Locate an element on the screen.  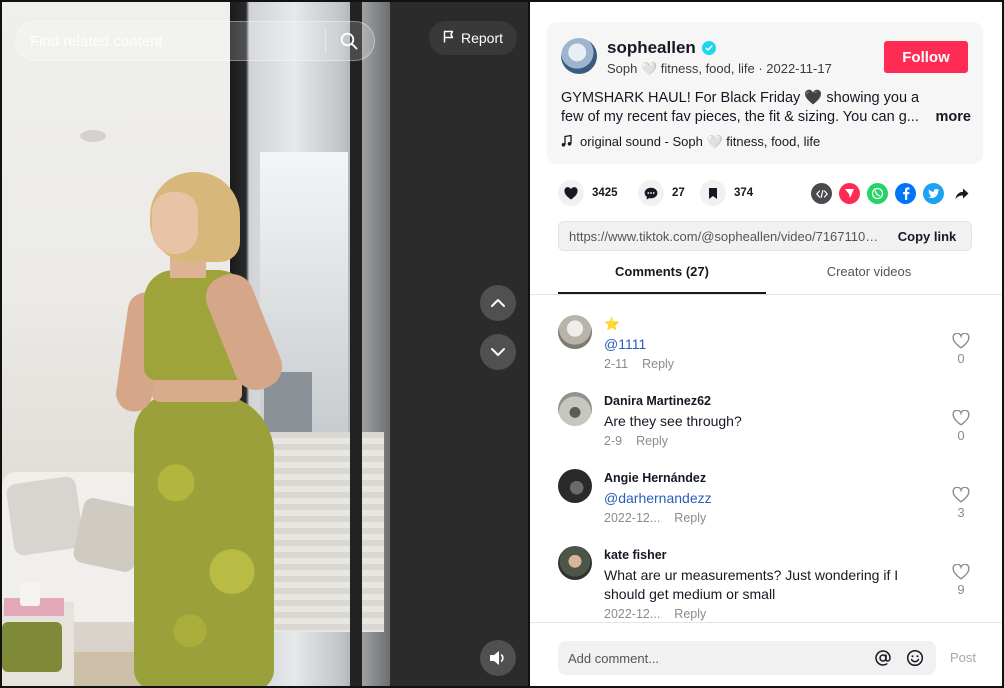
tabs-divider is located at coordinates (766, 294).